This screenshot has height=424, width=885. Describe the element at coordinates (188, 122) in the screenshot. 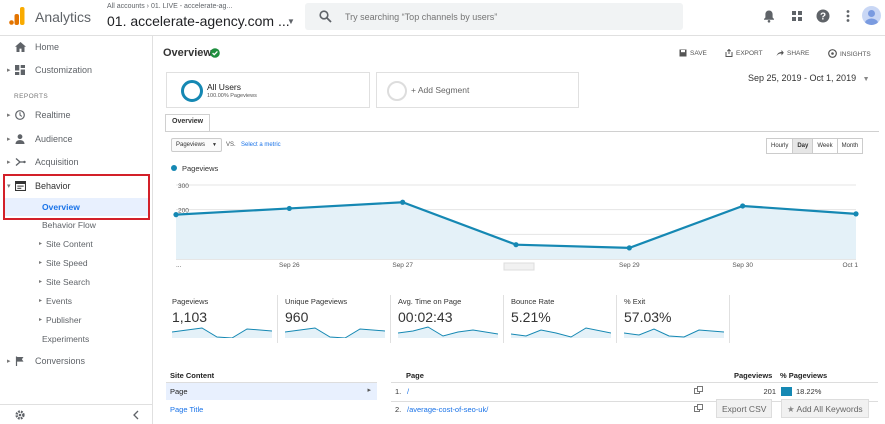

I see `tab-overview: Overview` at that location.